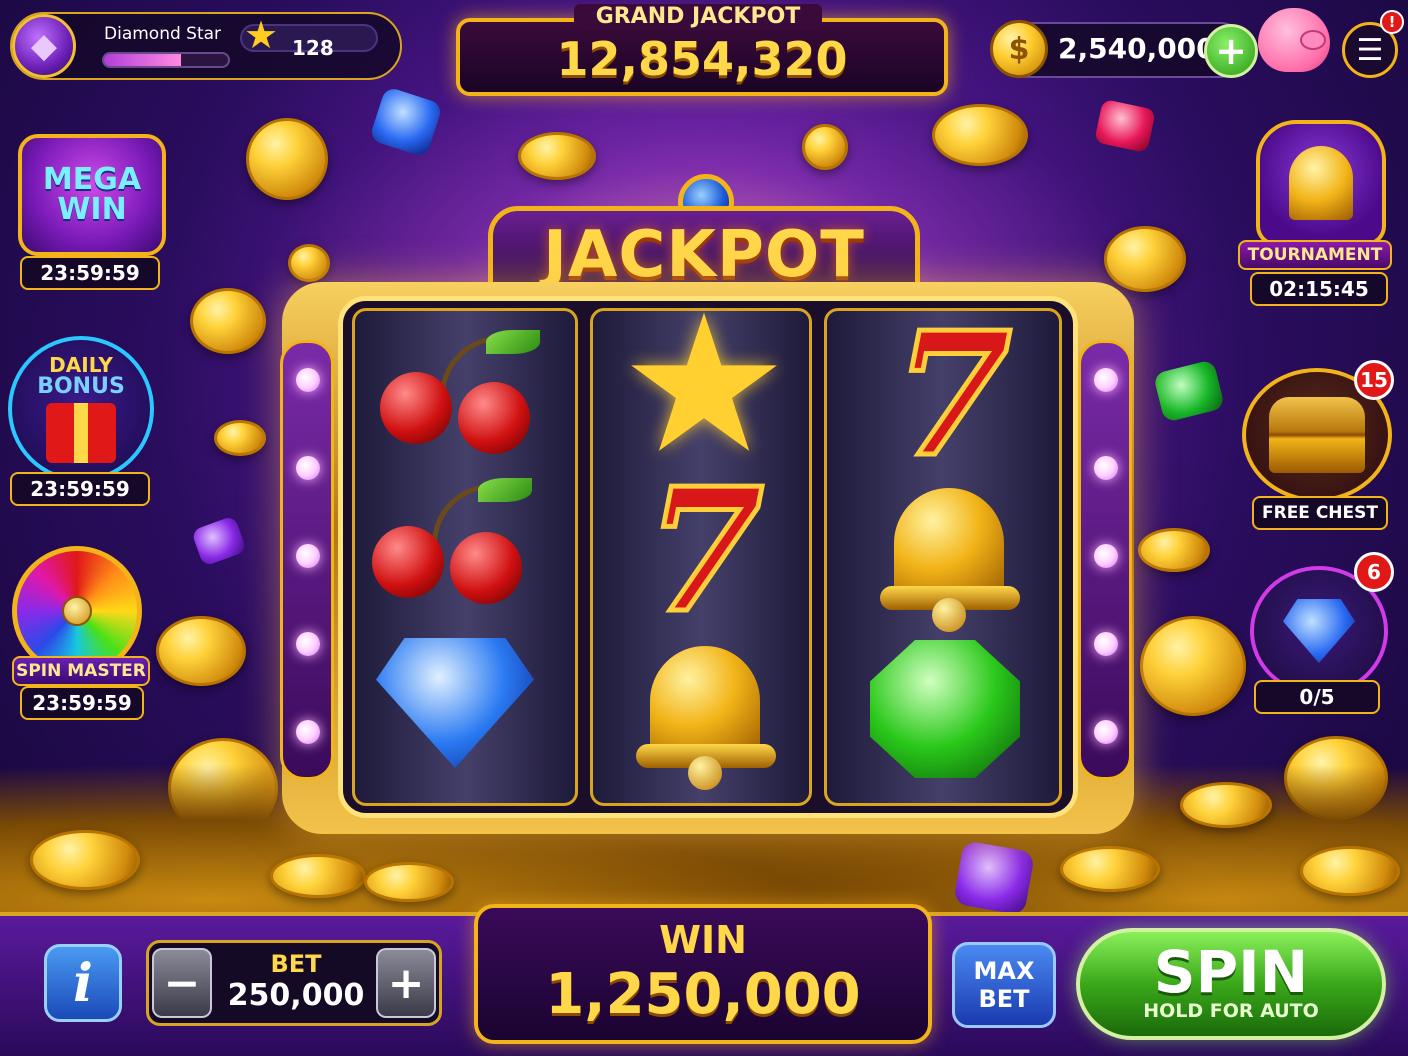  What do you see at coordinates (163, 34) in the screenshot?
I see `player-name: Diamond Star` at bounding box center [163, 34].